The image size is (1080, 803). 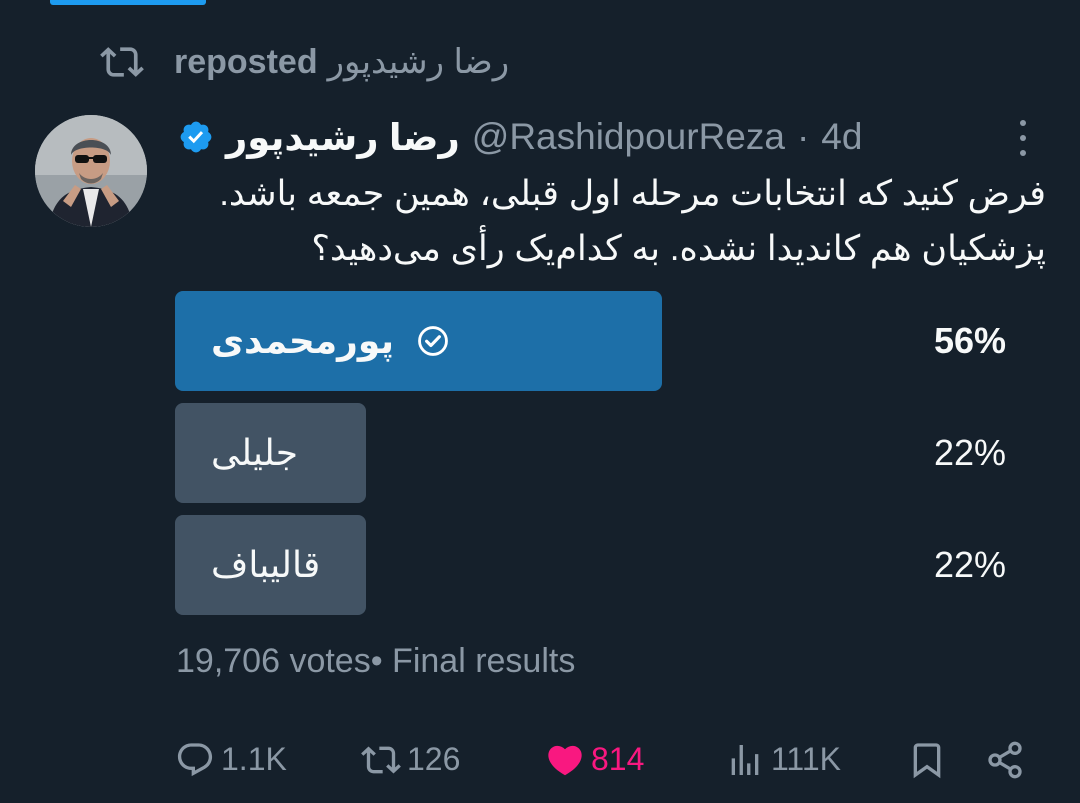 What do you see at coordinates (419, 62) in the screenshot?
I see `reposter-name: رضا رشیدپور` at bounding box center [419, 62].